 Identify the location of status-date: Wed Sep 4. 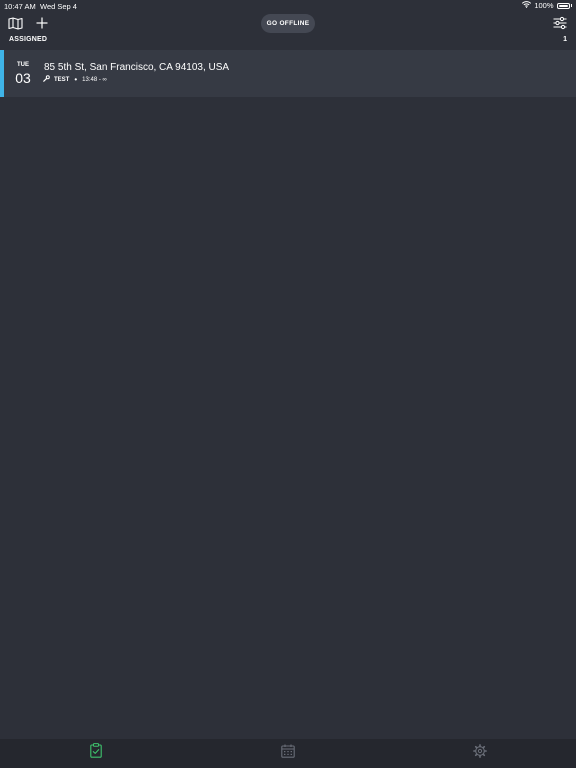
(58, 6).